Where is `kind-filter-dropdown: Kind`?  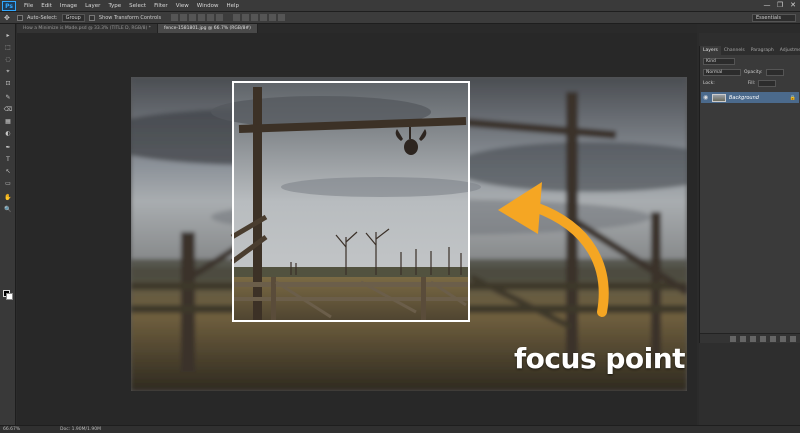 kind-filter-dropdown: Kind is located at coordinates (719, 61).